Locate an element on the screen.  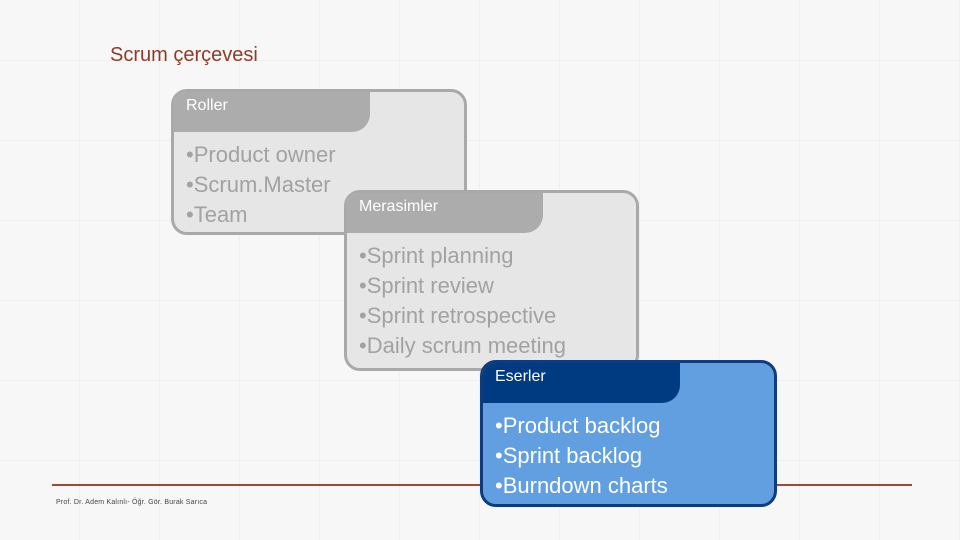
list-item: •Product owner is located at coordinates (261, 154).